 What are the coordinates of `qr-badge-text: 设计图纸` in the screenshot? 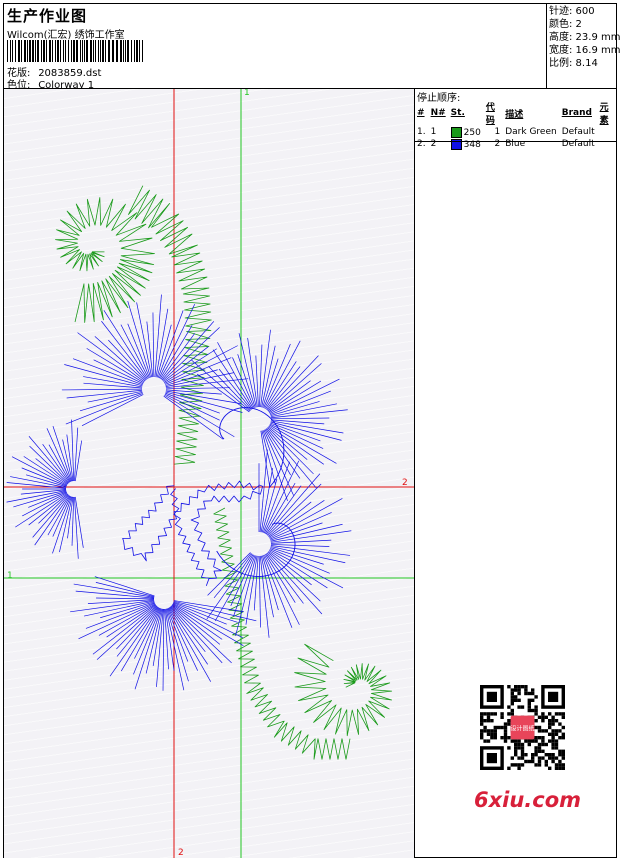 It's located at (522, 729).